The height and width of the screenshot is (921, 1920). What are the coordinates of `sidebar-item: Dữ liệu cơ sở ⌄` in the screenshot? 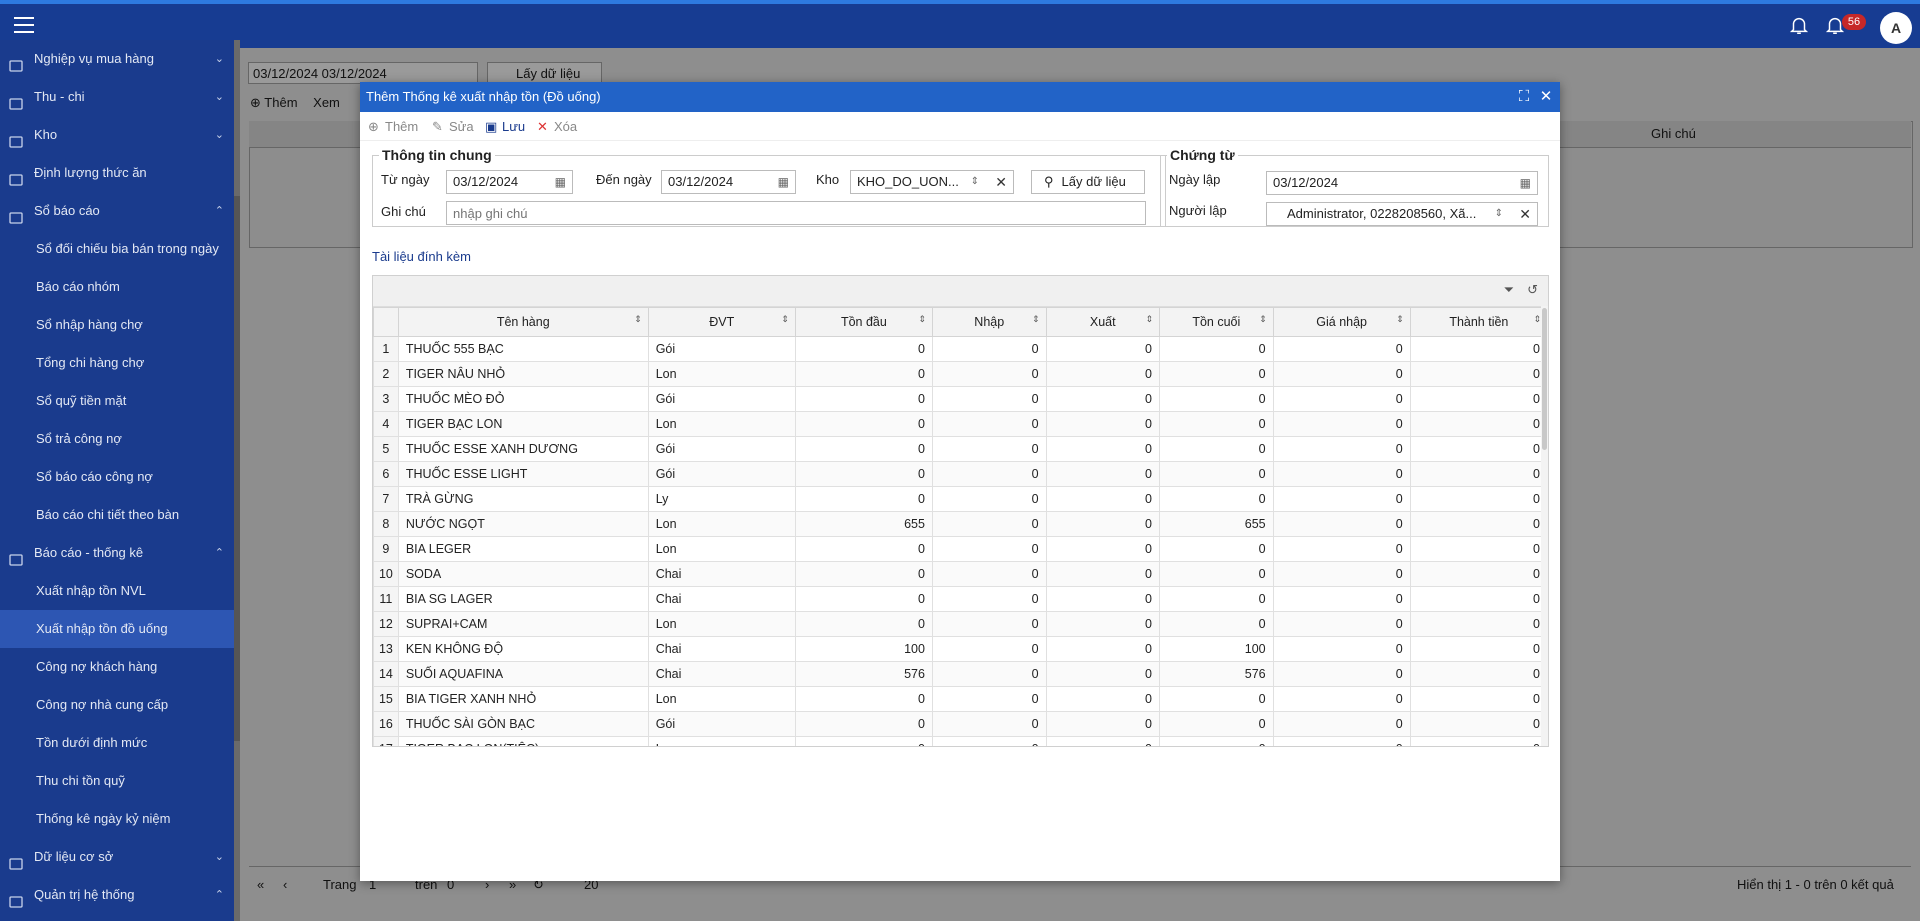 It's located at (117, 857).